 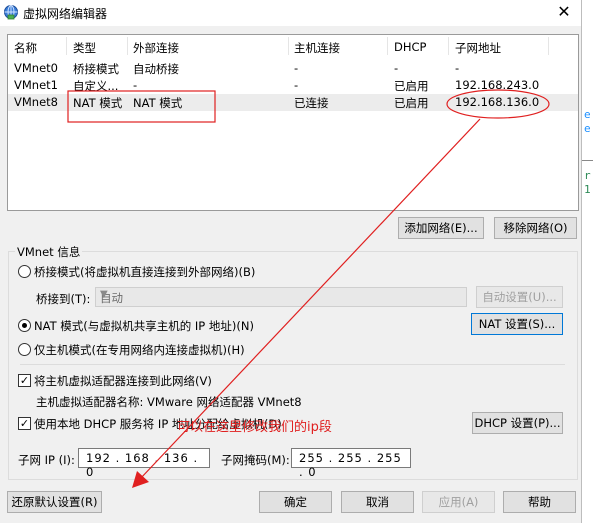 I want to click on host-only-mode-radio, so click(x=24, y=349).